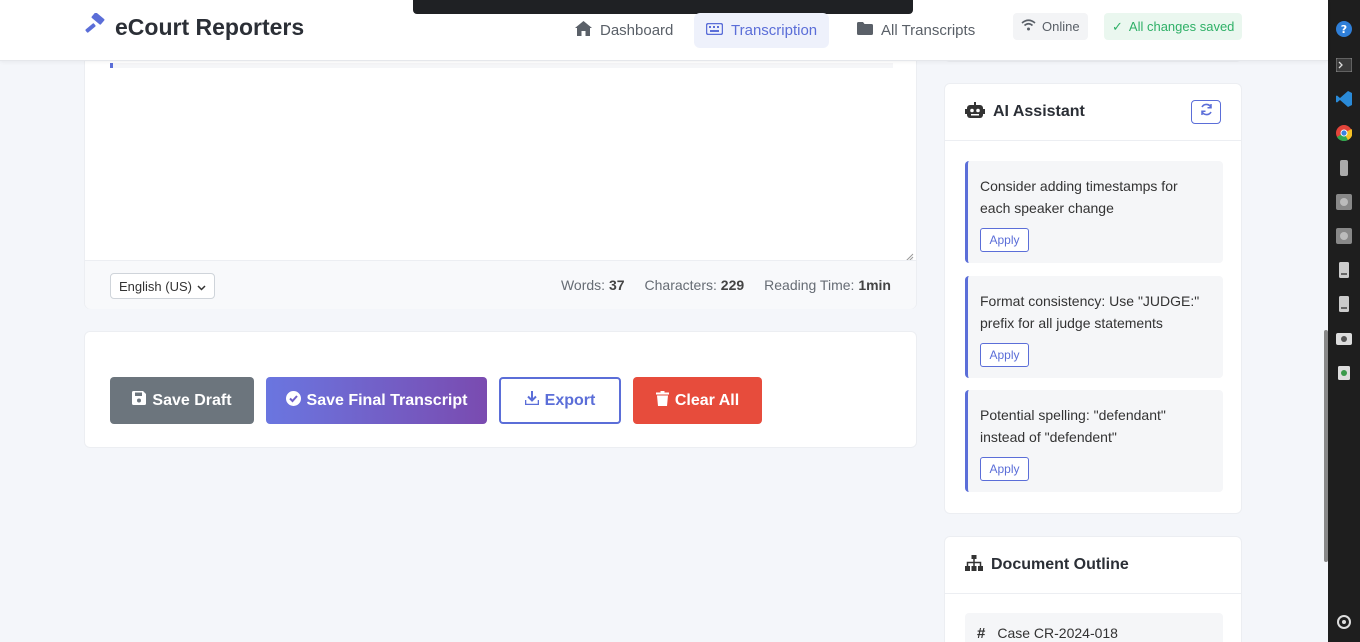 This screenshot has height=642, width=1360. I want to click on download-icon, so click(531, 400).